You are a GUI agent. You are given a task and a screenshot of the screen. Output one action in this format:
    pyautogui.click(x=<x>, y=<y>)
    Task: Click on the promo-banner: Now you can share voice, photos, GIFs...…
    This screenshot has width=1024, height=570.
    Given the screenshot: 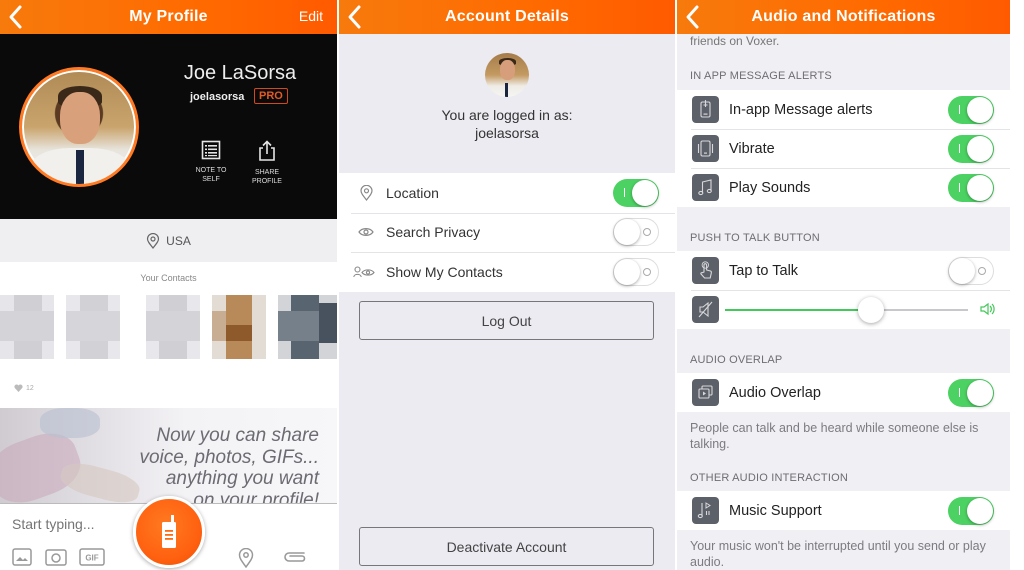 What is the action you would take?
    pyautogui.click(x=168, y=456)
    